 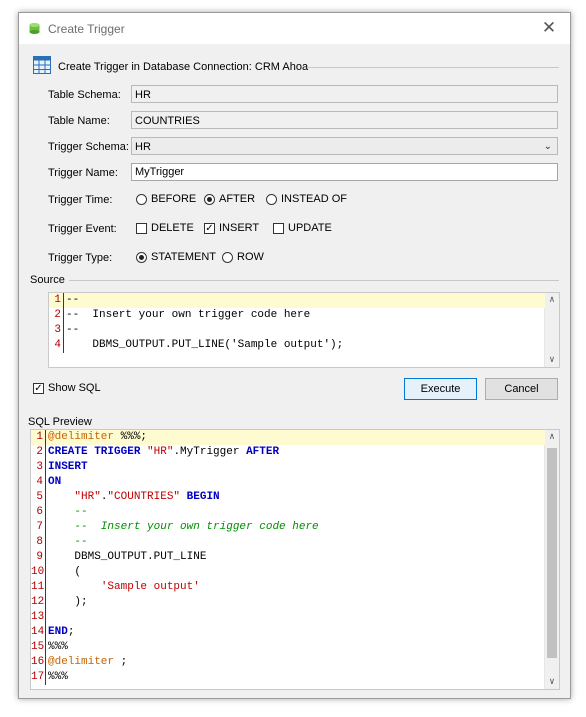 I want to click on code-line: 10 (, so click(x=288, y=572).